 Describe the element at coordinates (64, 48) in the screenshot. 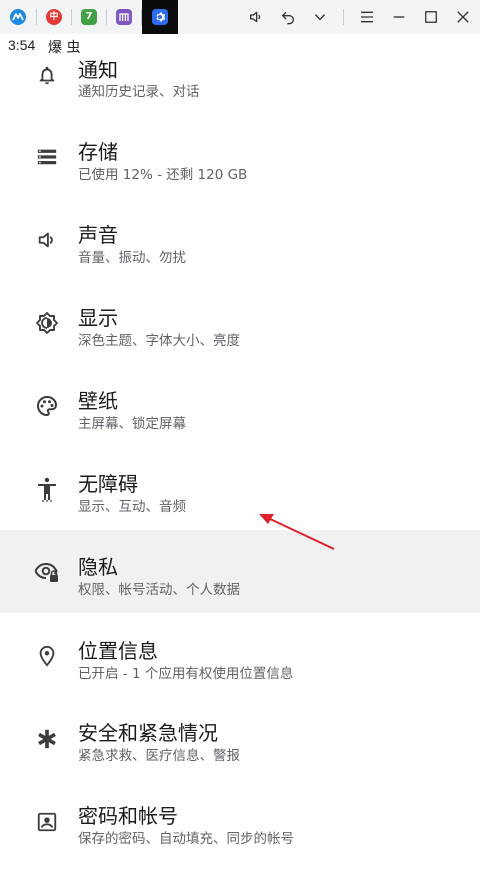

I see `status-notification-icons: 爆 虫` at that location.